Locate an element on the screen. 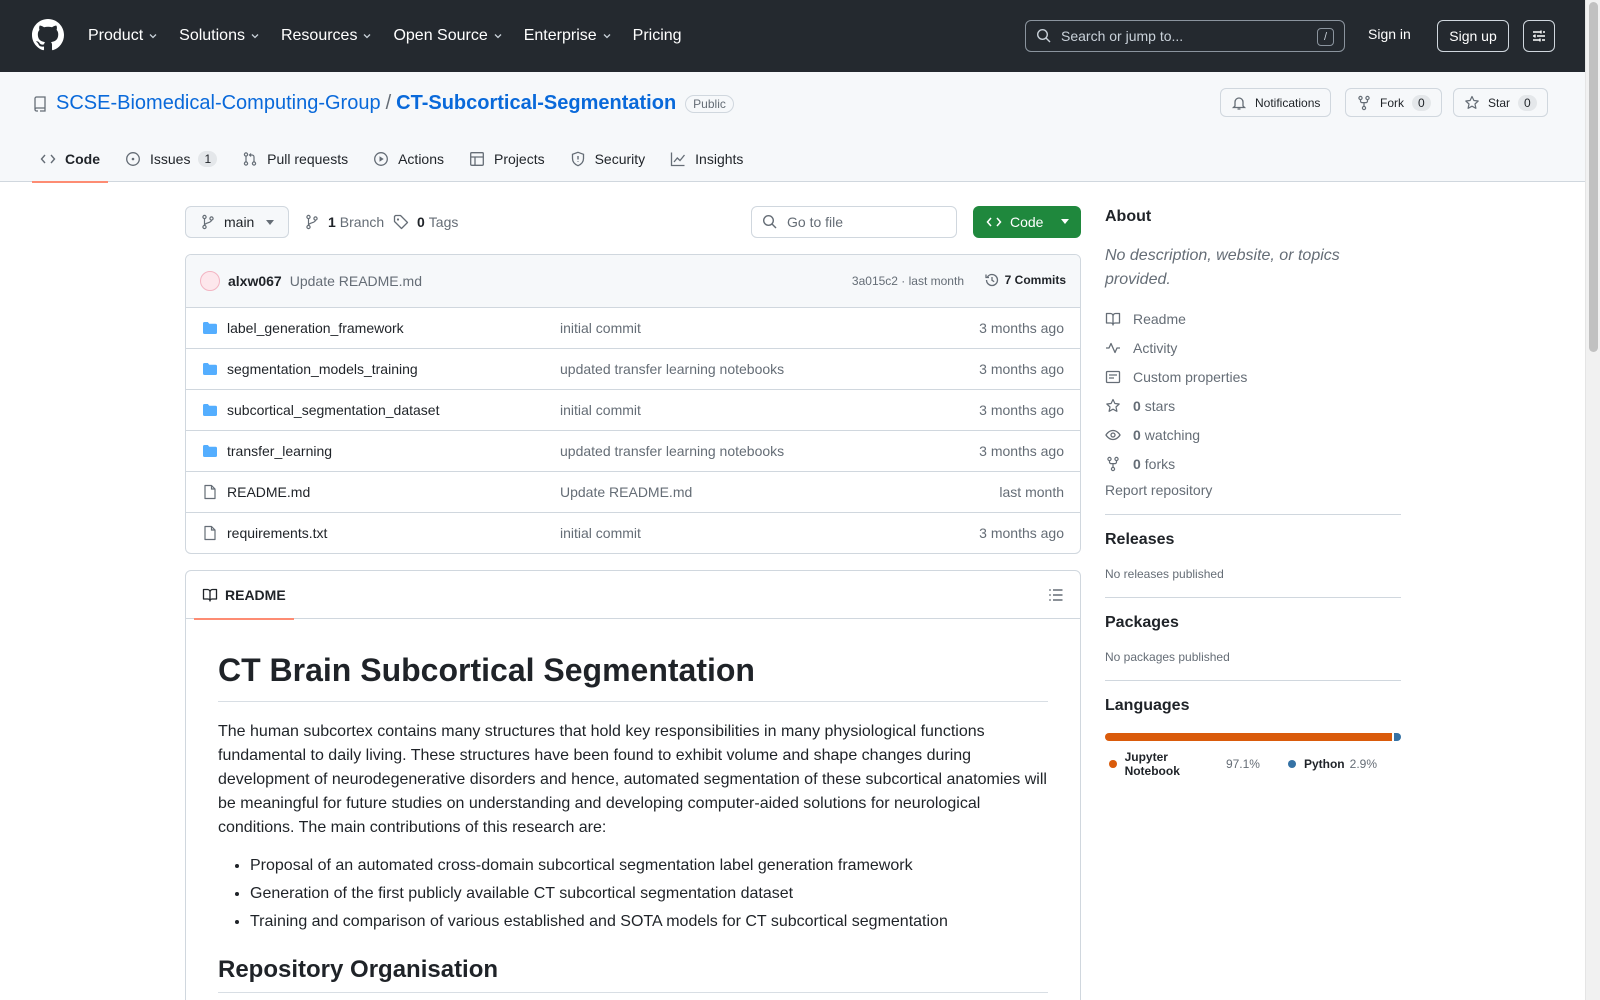  menu-button is located at coordinates (1539, 36).